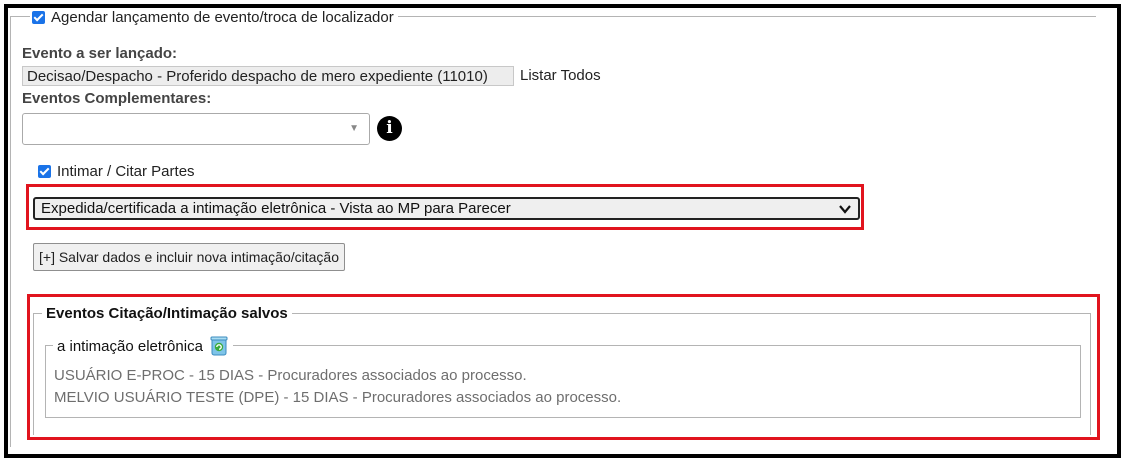  I want to click on intimacao-group-legend: a intimação eletrônica, so click(143, 346).